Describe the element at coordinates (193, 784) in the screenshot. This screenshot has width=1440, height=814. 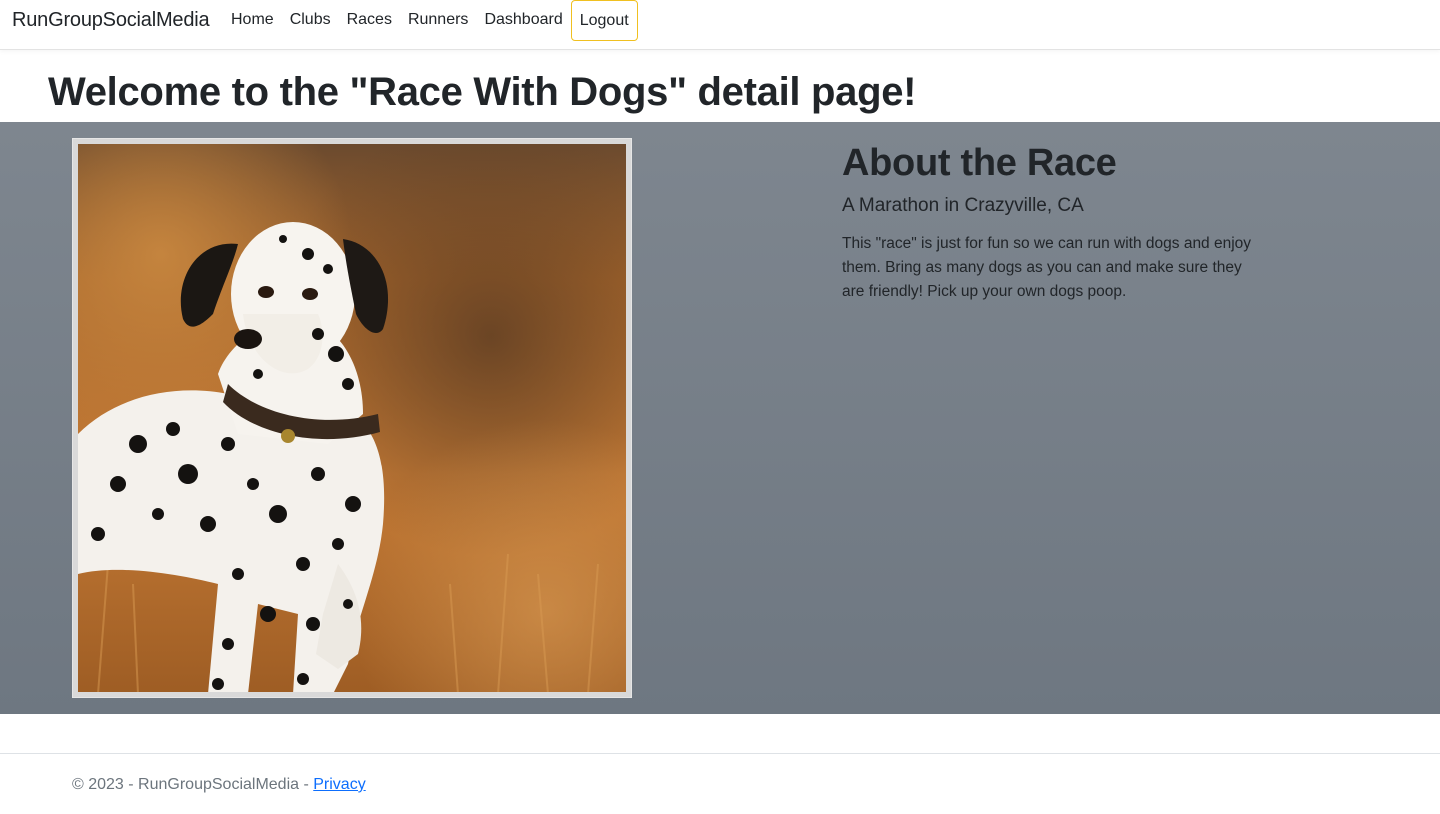
I see `copyright-text: © 2023 - RunGroupSocialMedia -` at that location.